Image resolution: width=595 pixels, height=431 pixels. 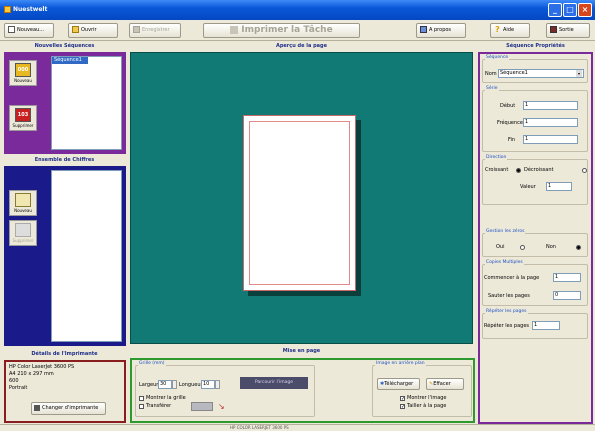 I want to click on width-label: Largeur, so click(x=149, y=385).